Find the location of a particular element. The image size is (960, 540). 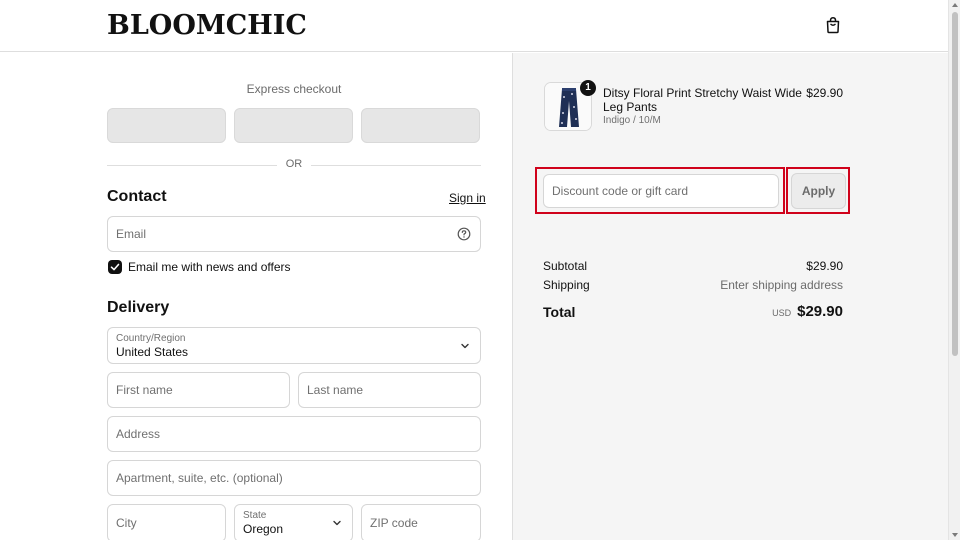

country-label: Country/Region is located at coordinates (151, 338).